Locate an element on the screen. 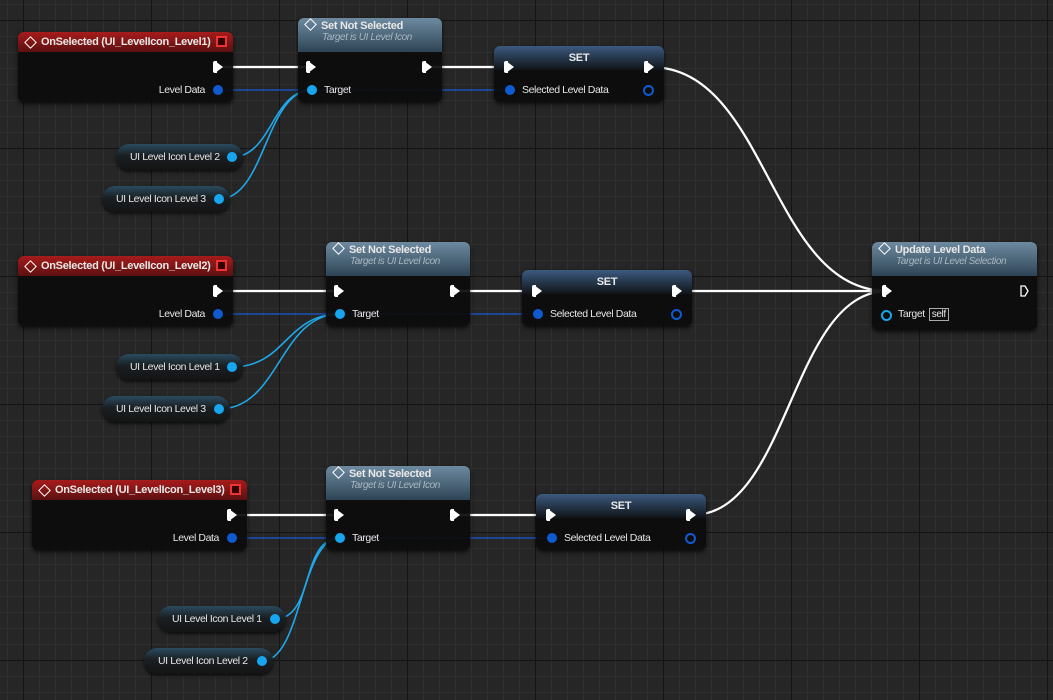  event-title: OnSelected (UI_LevelIcon_Level1) is located at coordinates (126, 42).